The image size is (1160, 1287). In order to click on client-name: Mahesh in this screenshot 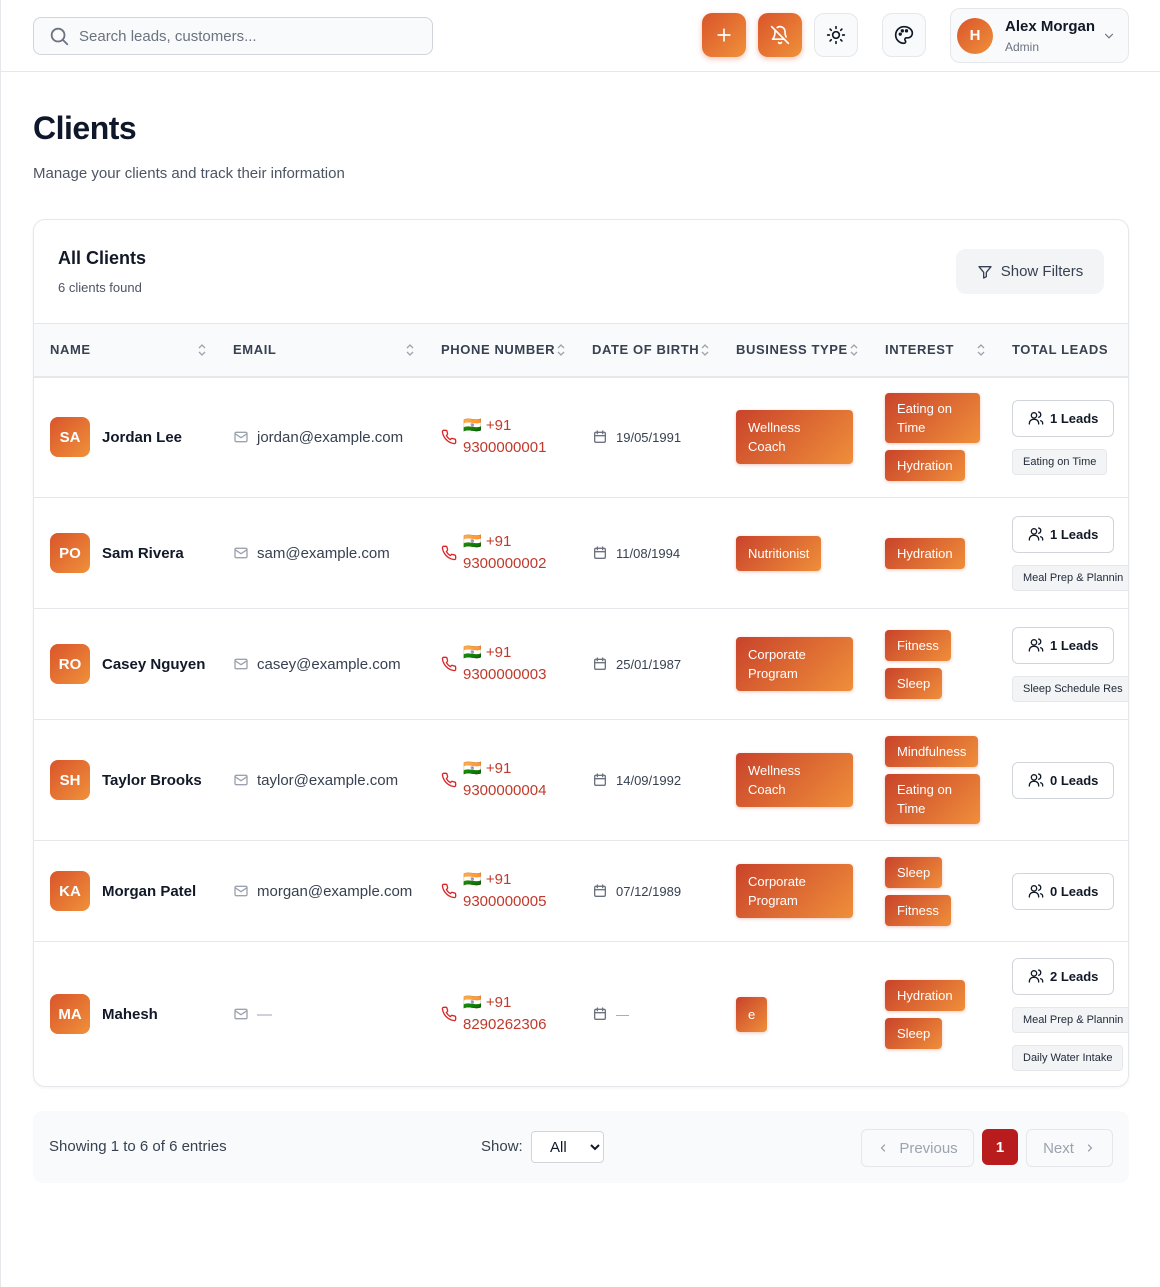, I will do `click(130, 1014)`.